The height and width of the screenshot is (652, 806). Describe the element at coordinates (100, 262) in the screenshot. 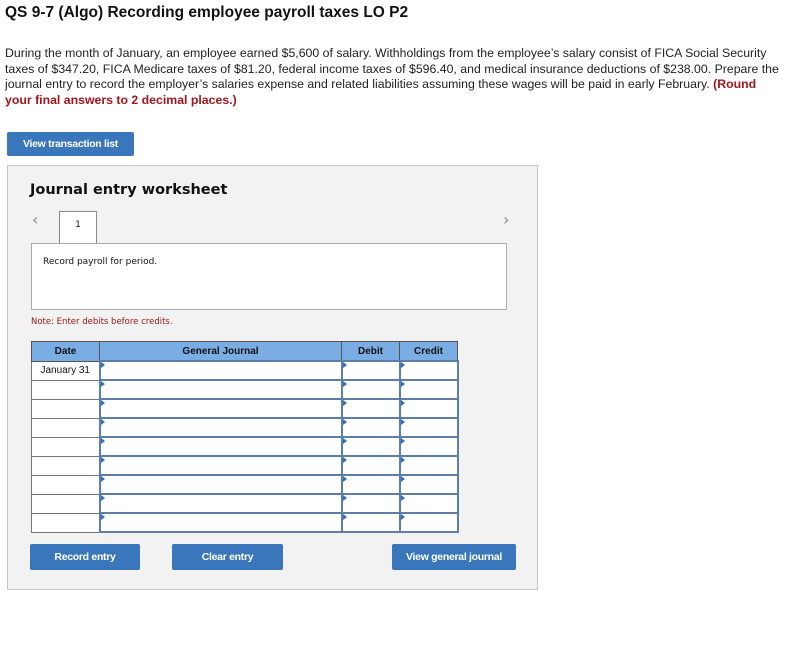

I see `entry-description: Record payroll for period.` at that location.